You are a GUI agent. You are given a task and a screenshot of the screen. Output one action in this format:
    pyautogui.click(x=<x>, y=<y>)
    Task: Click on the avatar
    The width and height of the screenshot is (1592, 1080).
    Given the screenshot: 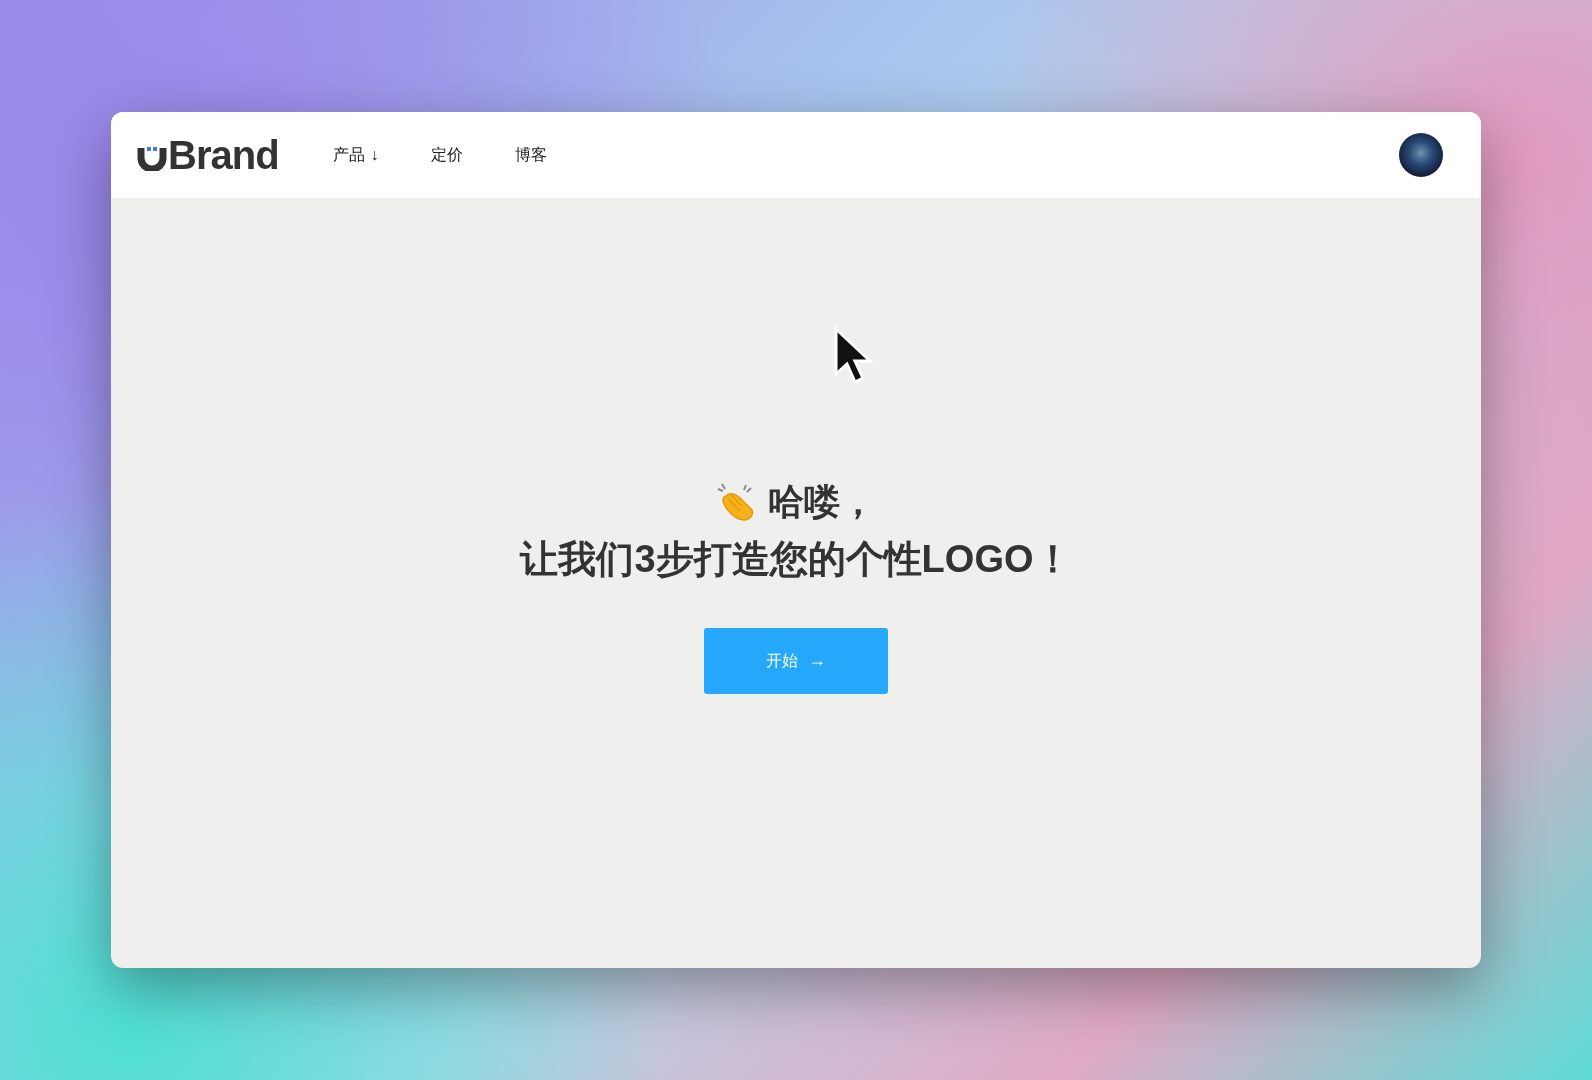 What is the action you would take?
    pyautogui.click(x=1421, y=155)
    